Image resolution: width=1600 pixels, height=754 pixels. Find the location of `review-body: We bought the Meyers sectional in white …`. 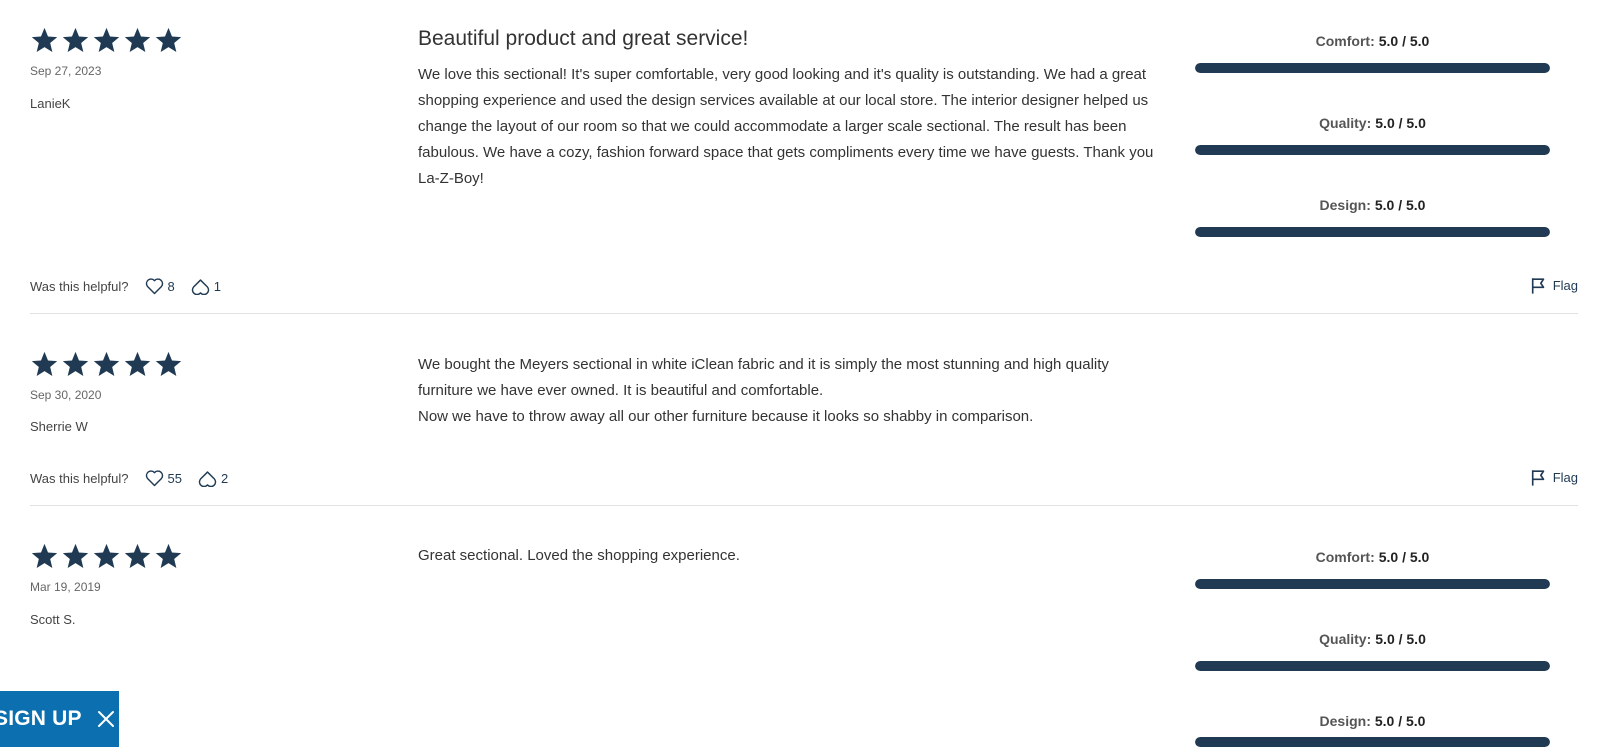

review-body: We bought the Meyers sectional in white … is located at coordinates (788, 391).